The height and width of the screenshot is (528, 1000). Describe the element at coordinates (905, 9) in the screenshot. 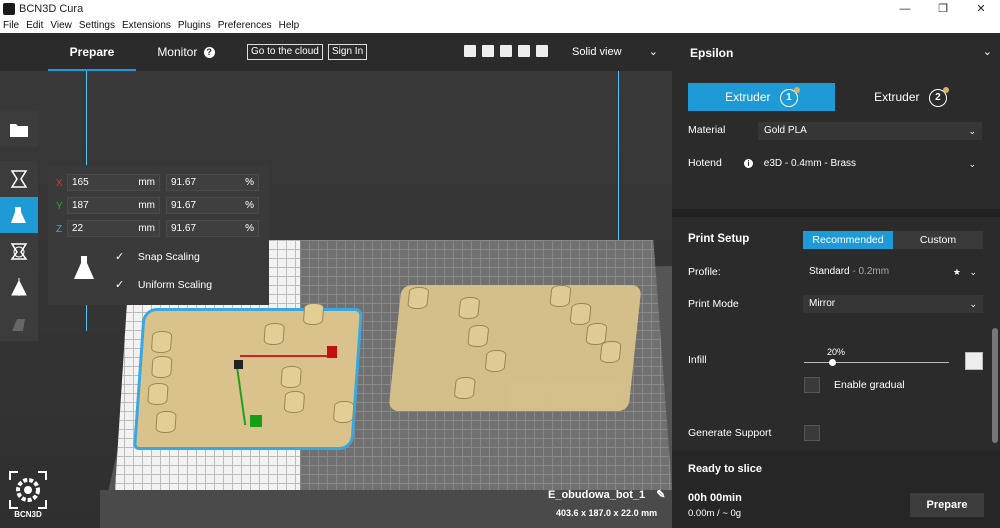

I see `minimize-button: —` at that location.